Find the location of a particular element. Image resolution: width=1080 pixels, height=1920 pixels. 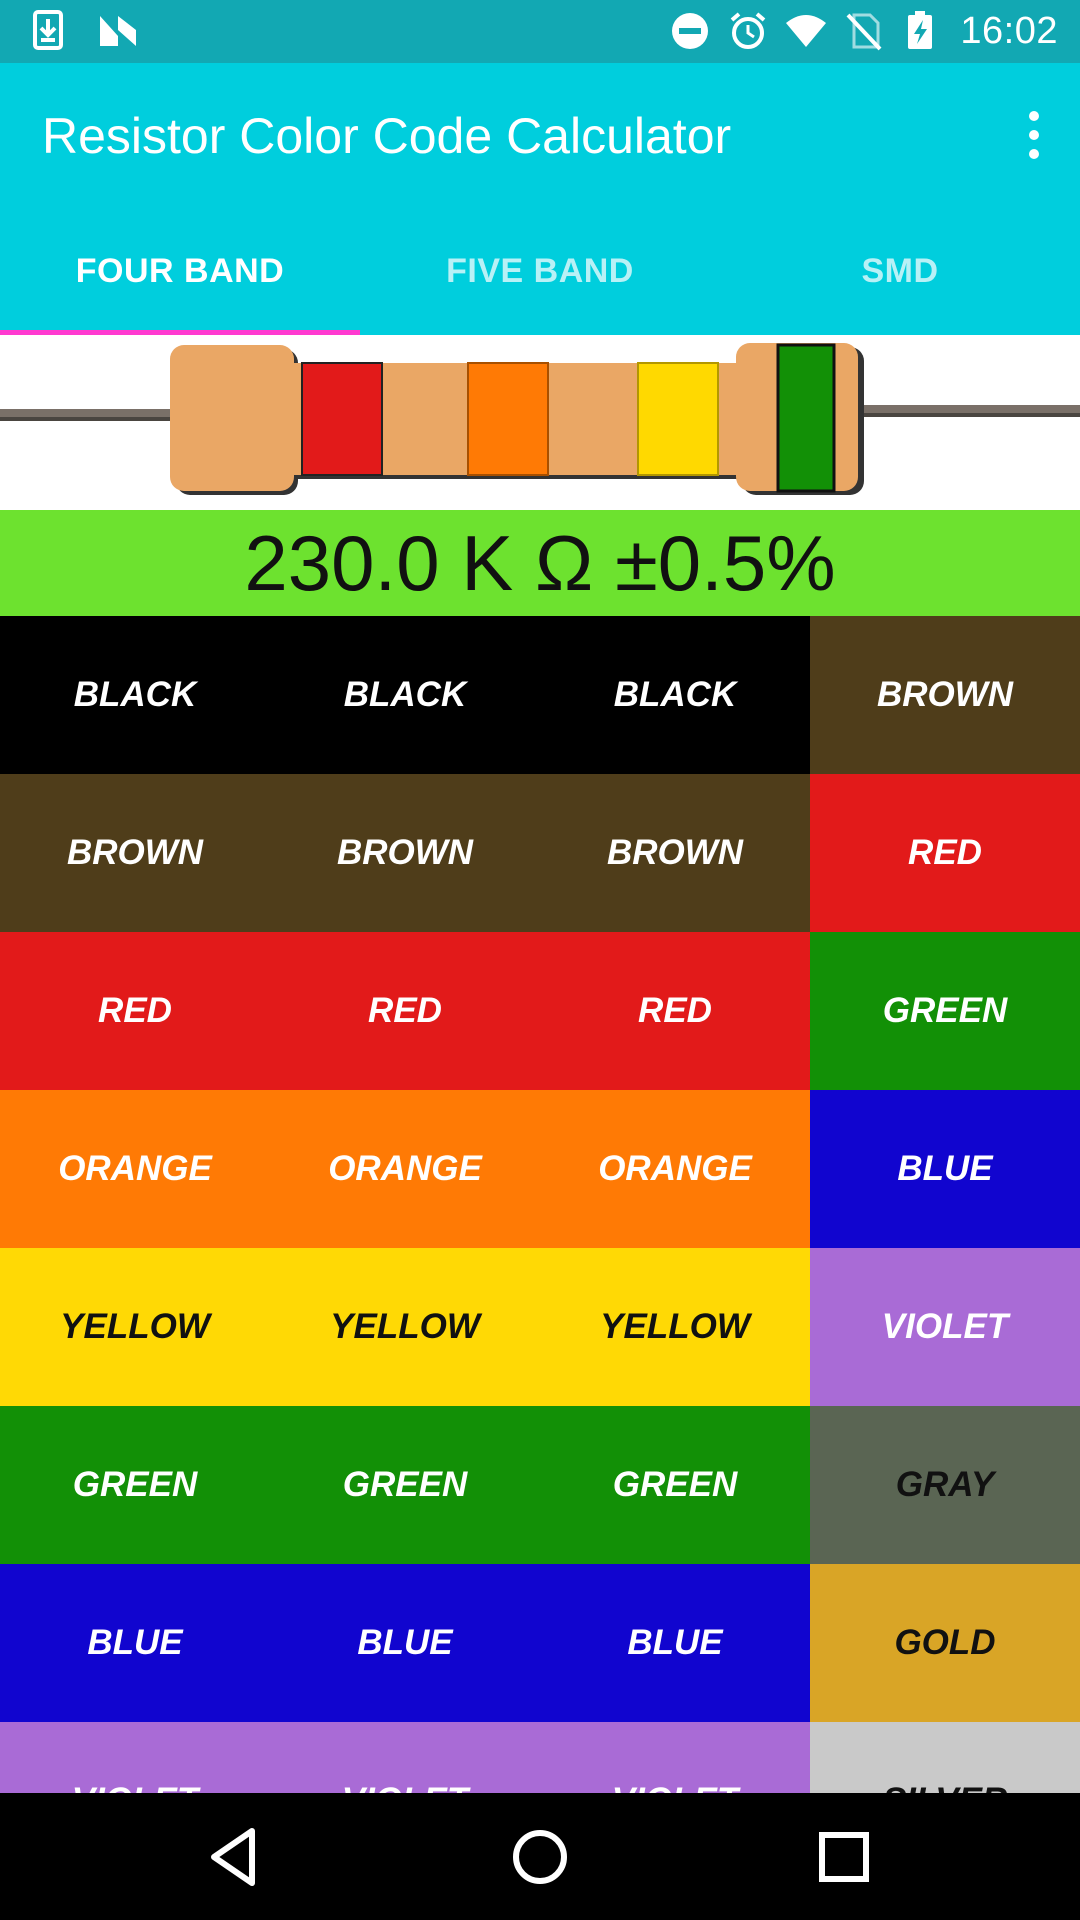

app-title: Resistor Color Code Calculator is located at coordinates (387, 136).